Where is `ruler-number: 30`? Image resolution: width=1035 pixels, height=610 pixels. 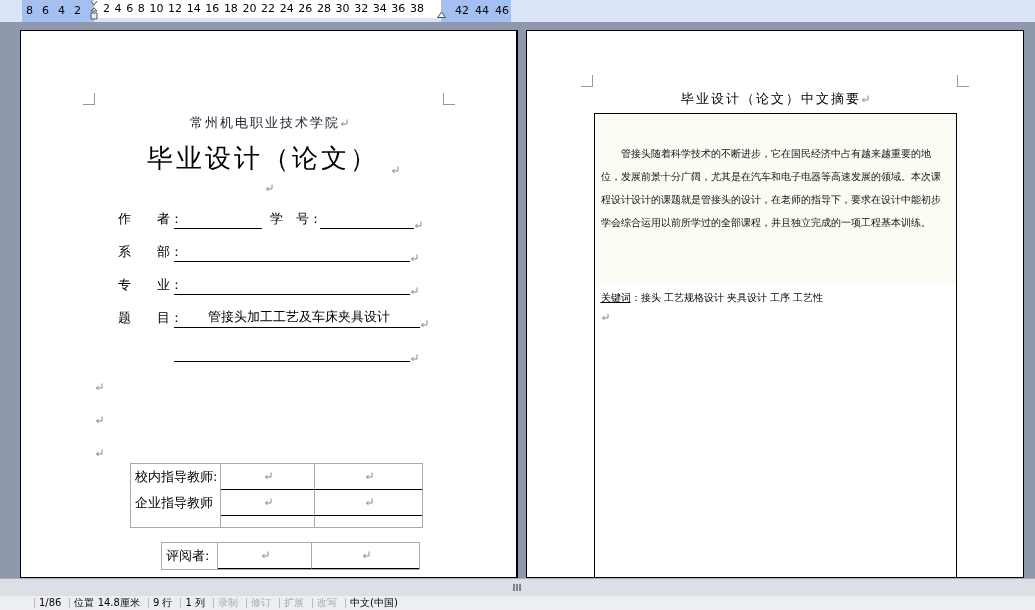 ruler-number: 30 is located at coordinates (342, 8).